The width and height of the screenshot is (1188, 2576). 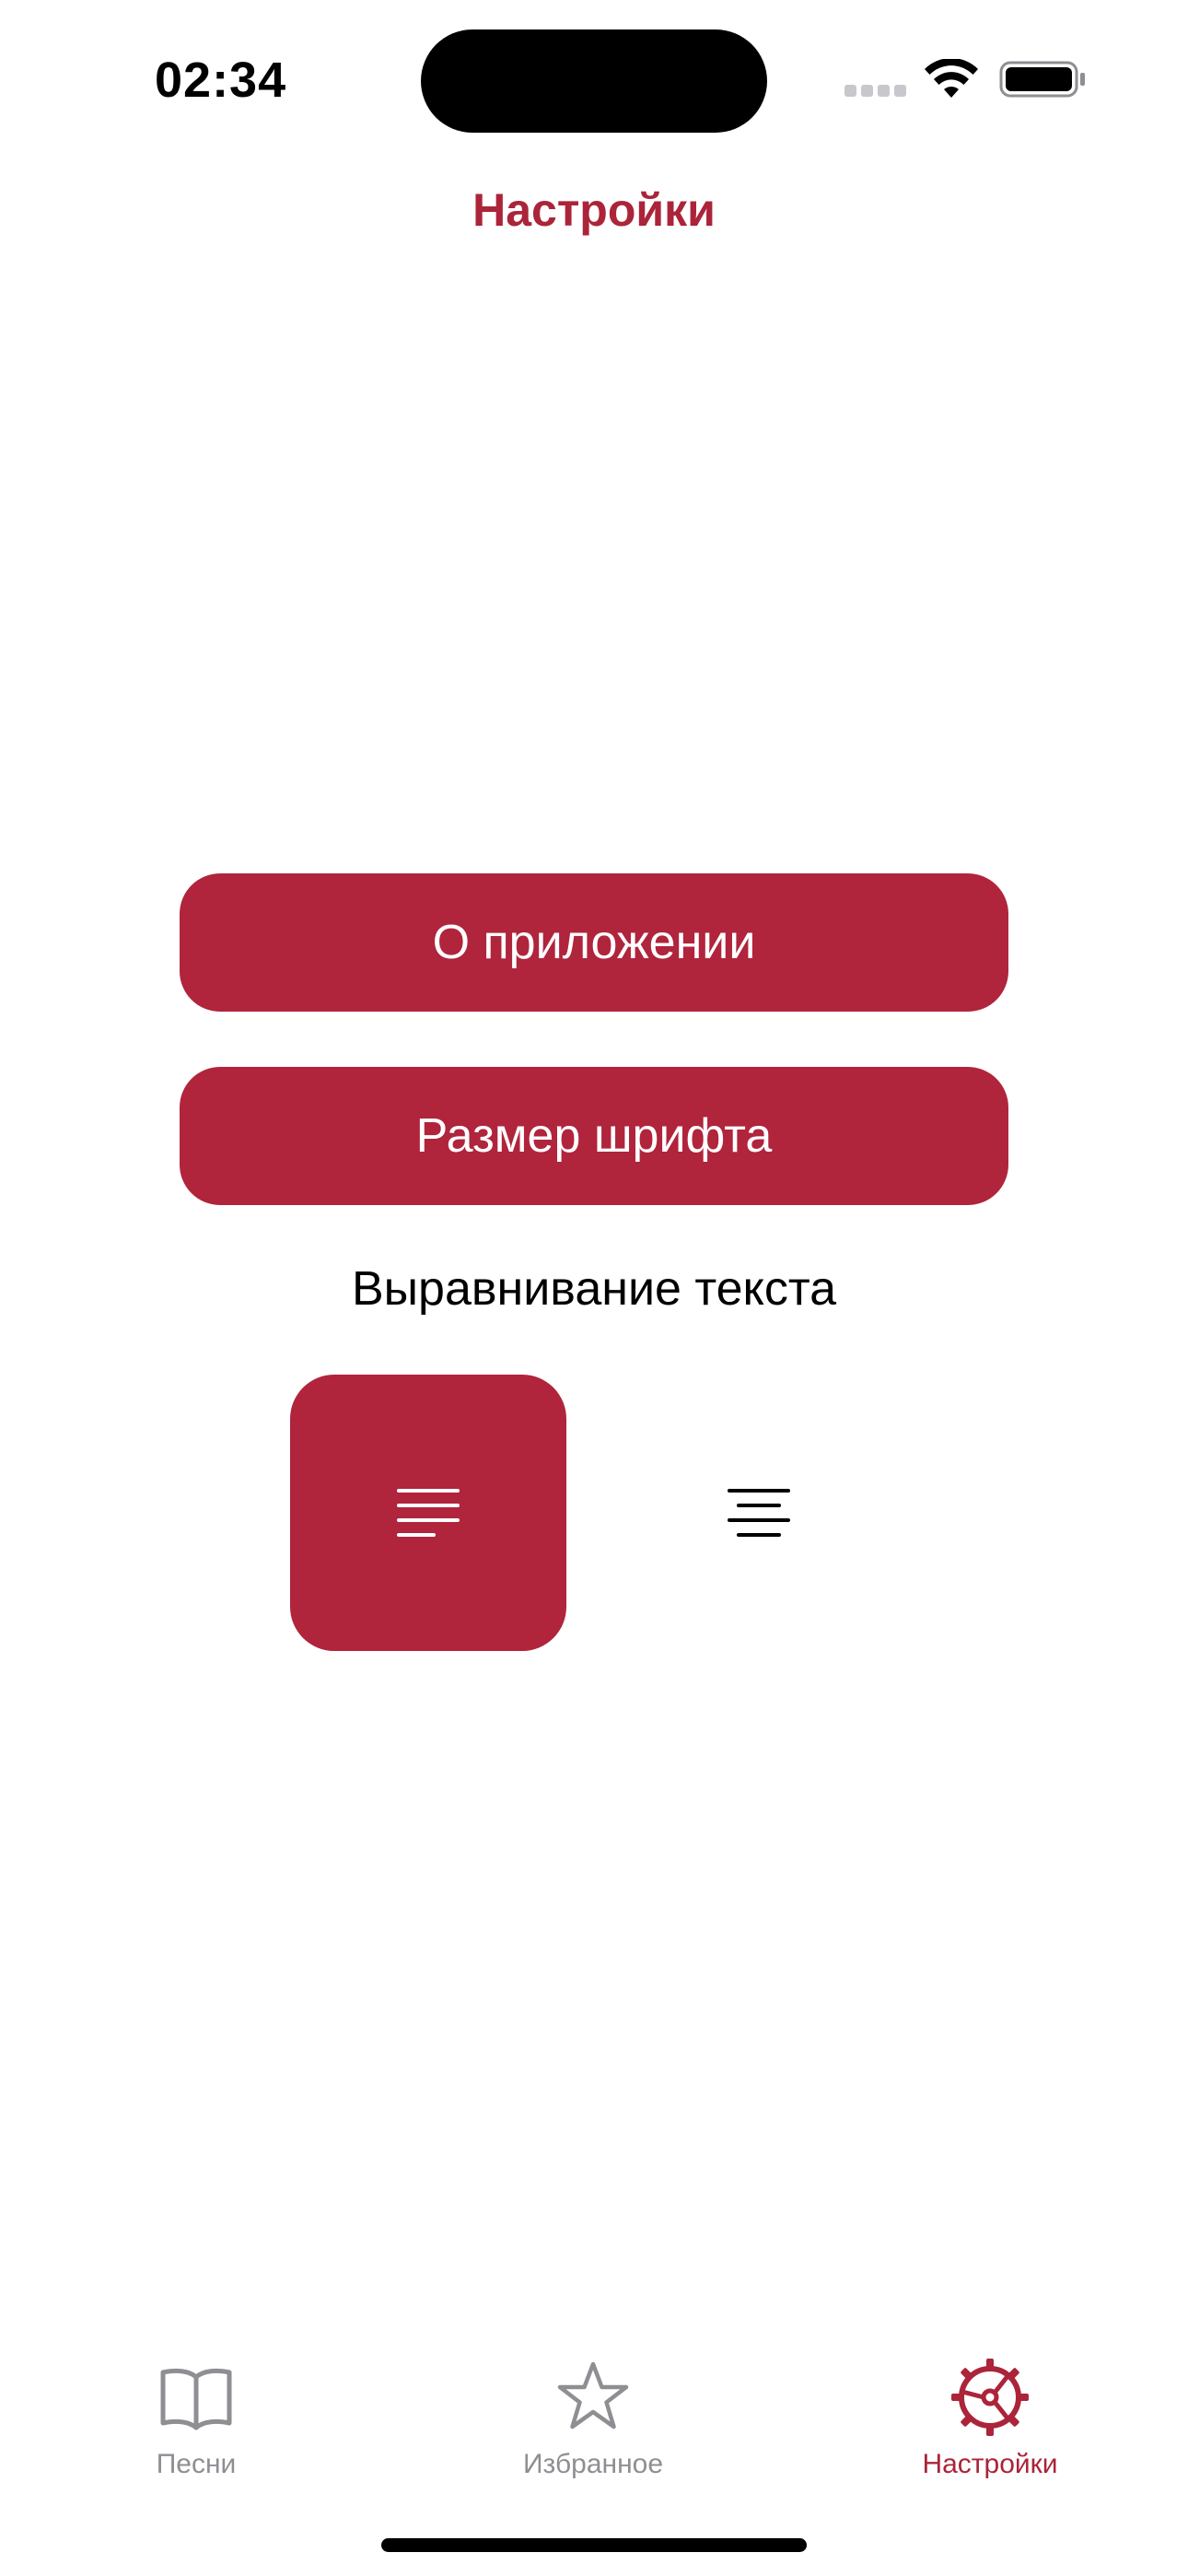 I want to click on align-left-icon, so click(x=428, y=1513).